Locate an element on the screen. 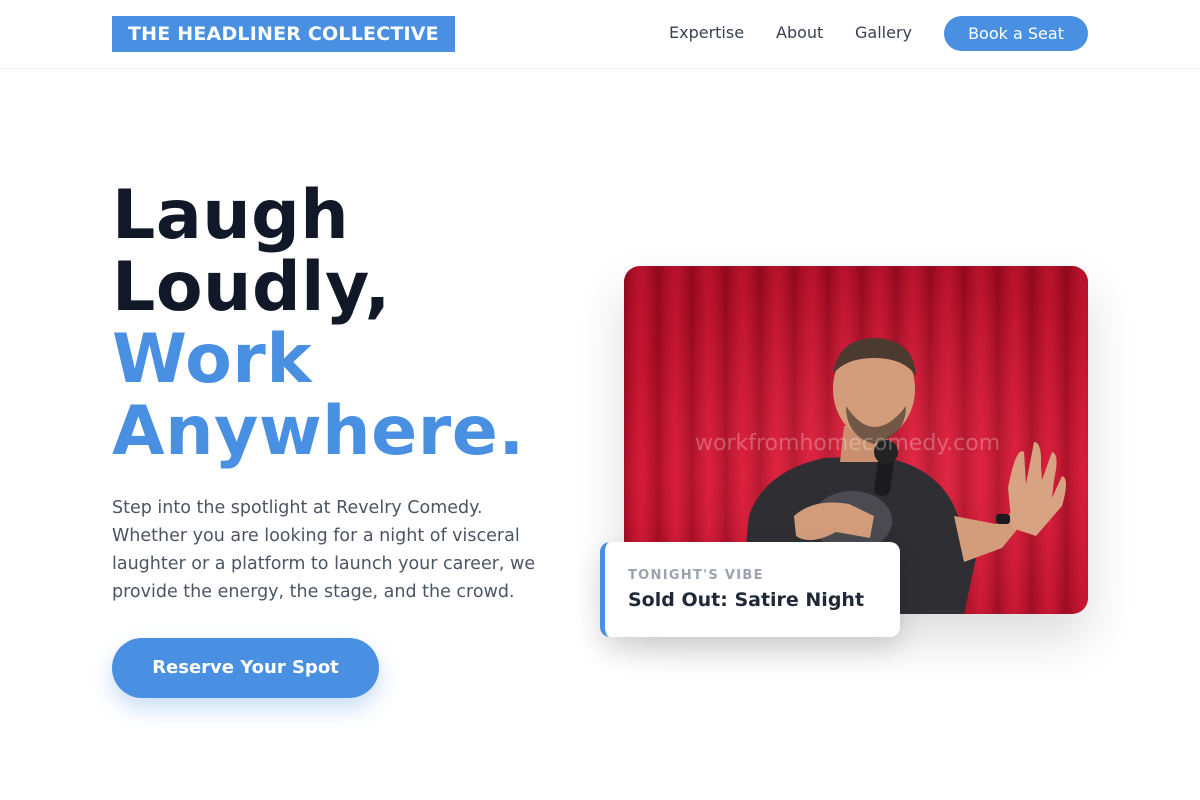  hero-title-line-3: Work is located at coordinates (212, 359).